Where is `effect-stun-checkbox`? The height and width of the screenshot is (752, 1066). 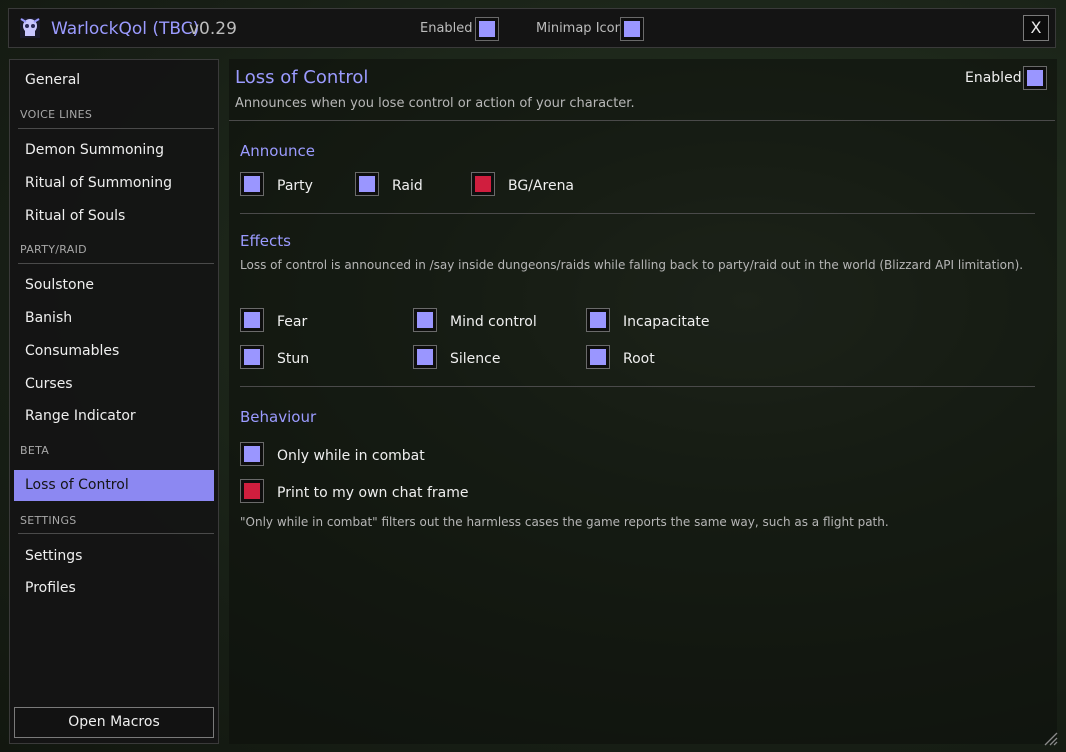
effect-stun-checkbox is located at coordinates (252, 357).